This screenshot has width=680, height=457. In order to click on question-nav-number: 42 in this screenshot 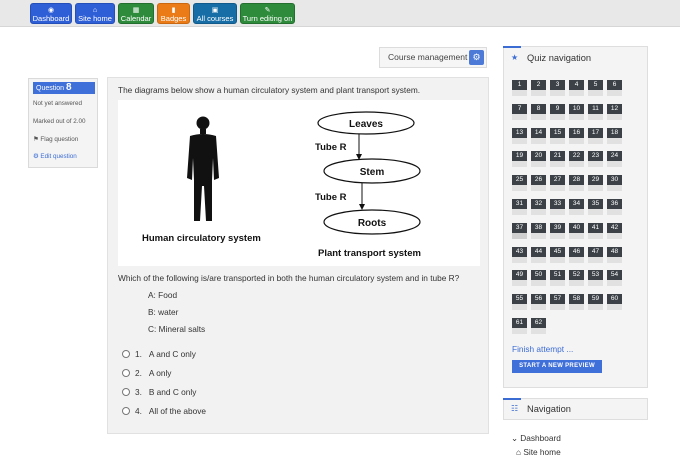, I will do `click(614, 227)`.